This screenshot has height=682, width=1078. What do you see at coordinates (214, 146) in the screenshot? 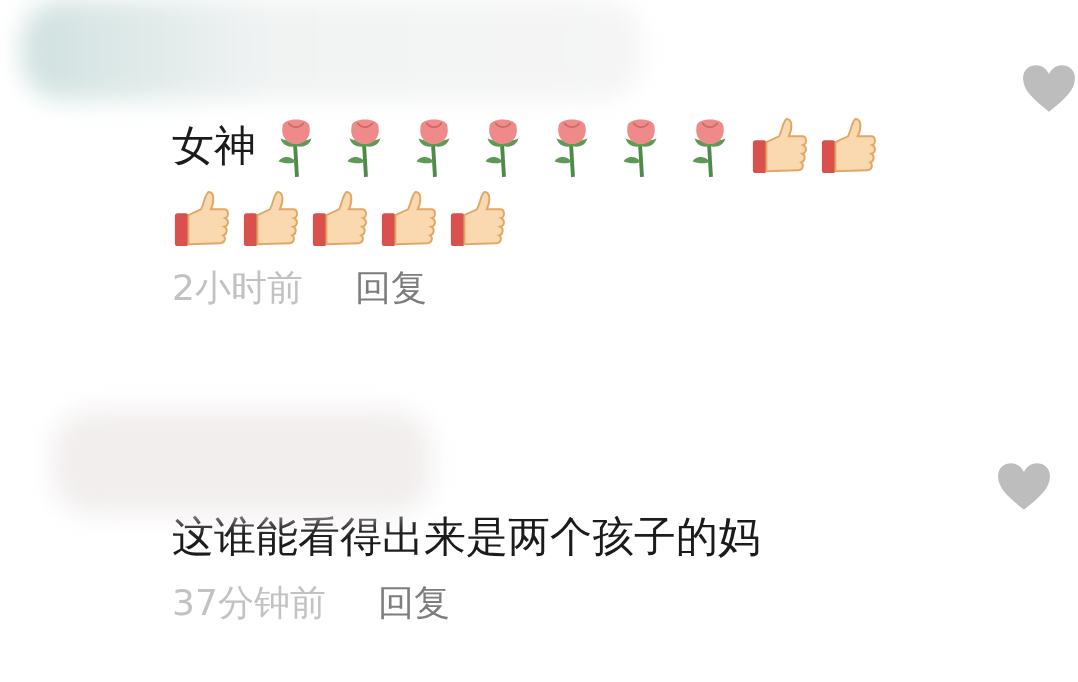
I see `comment-text: 女神` at bounding box center [214, 146].